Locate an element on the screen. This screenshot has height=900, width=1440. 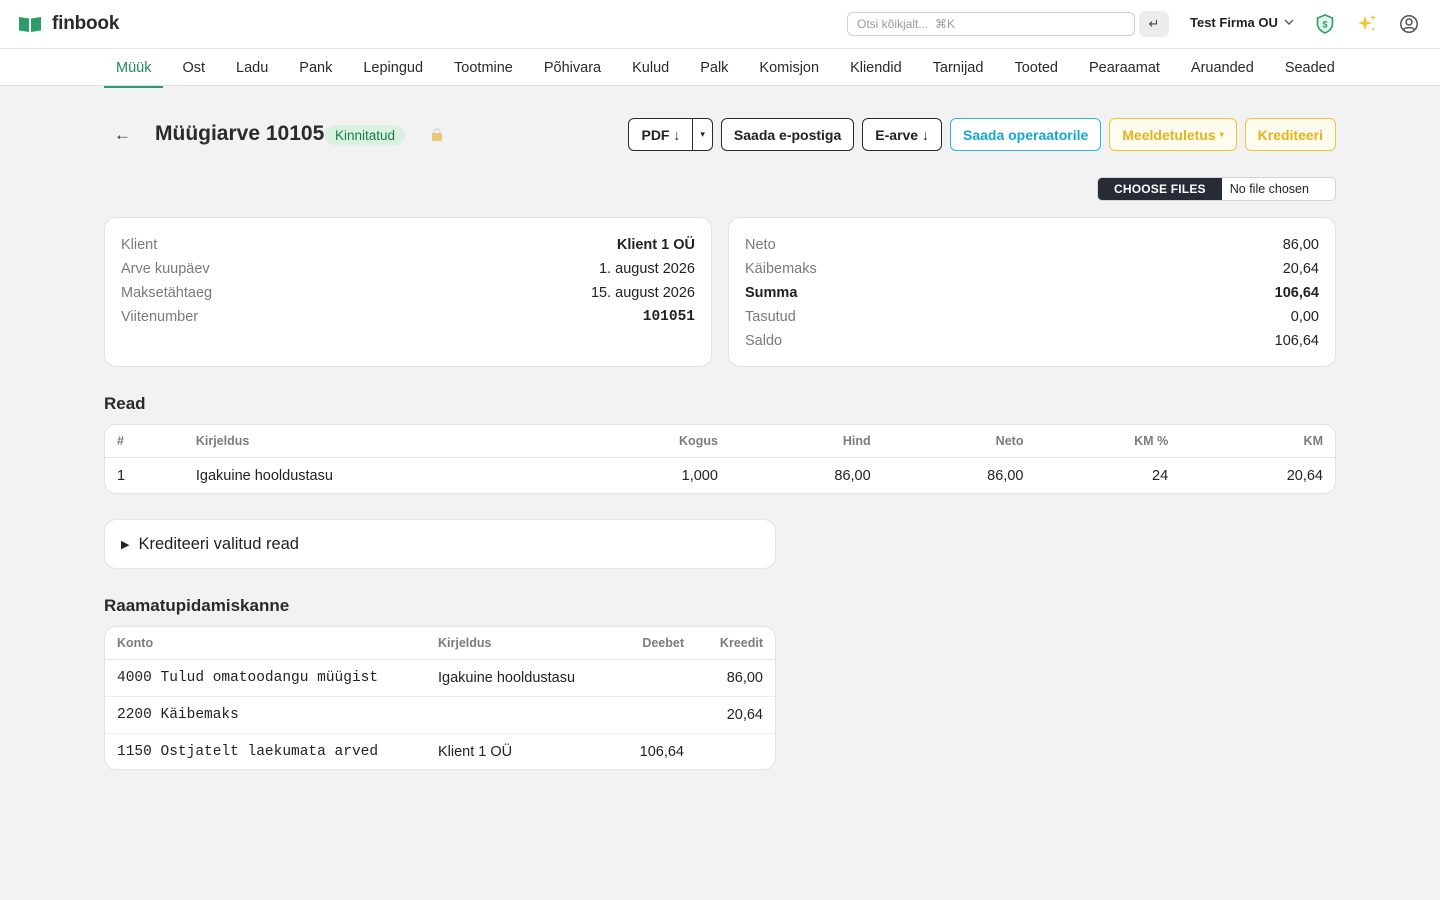
client-row: Klient Klient 1 OÜ is located at coordinates (408, 245).